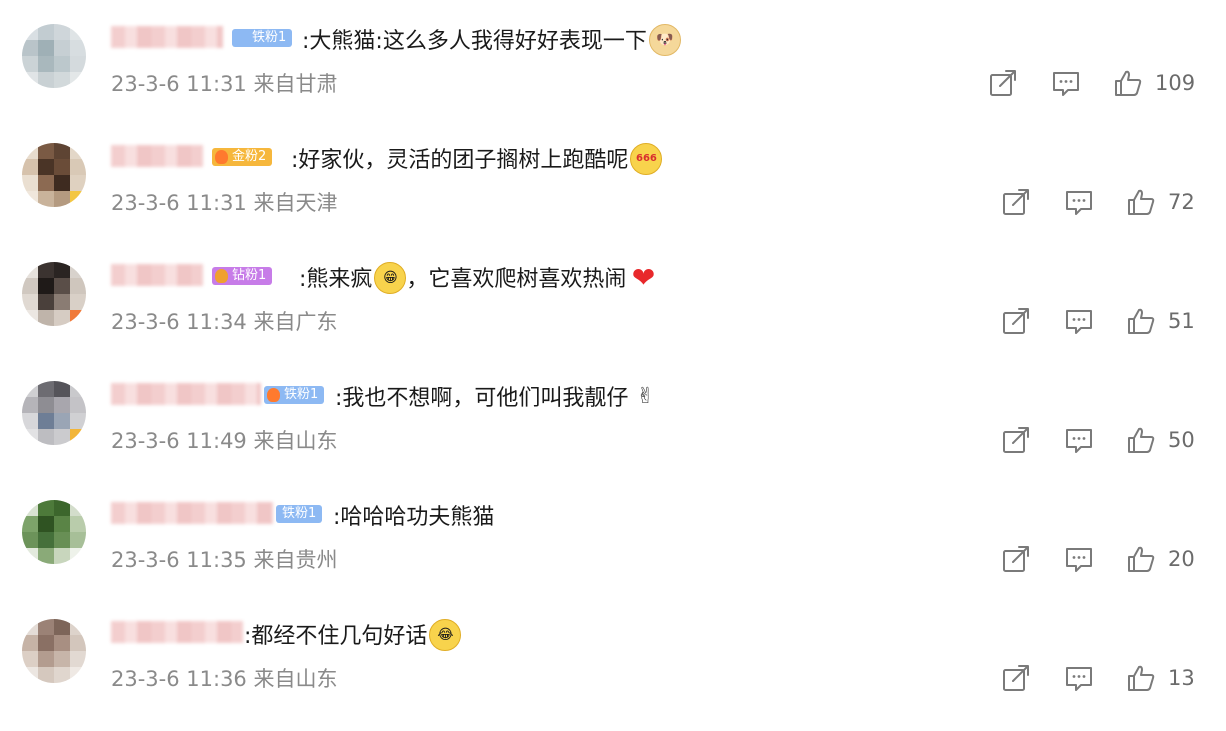  I want to click on comment-content: :哈哈哈功夫熊猫, so click(414, 517).